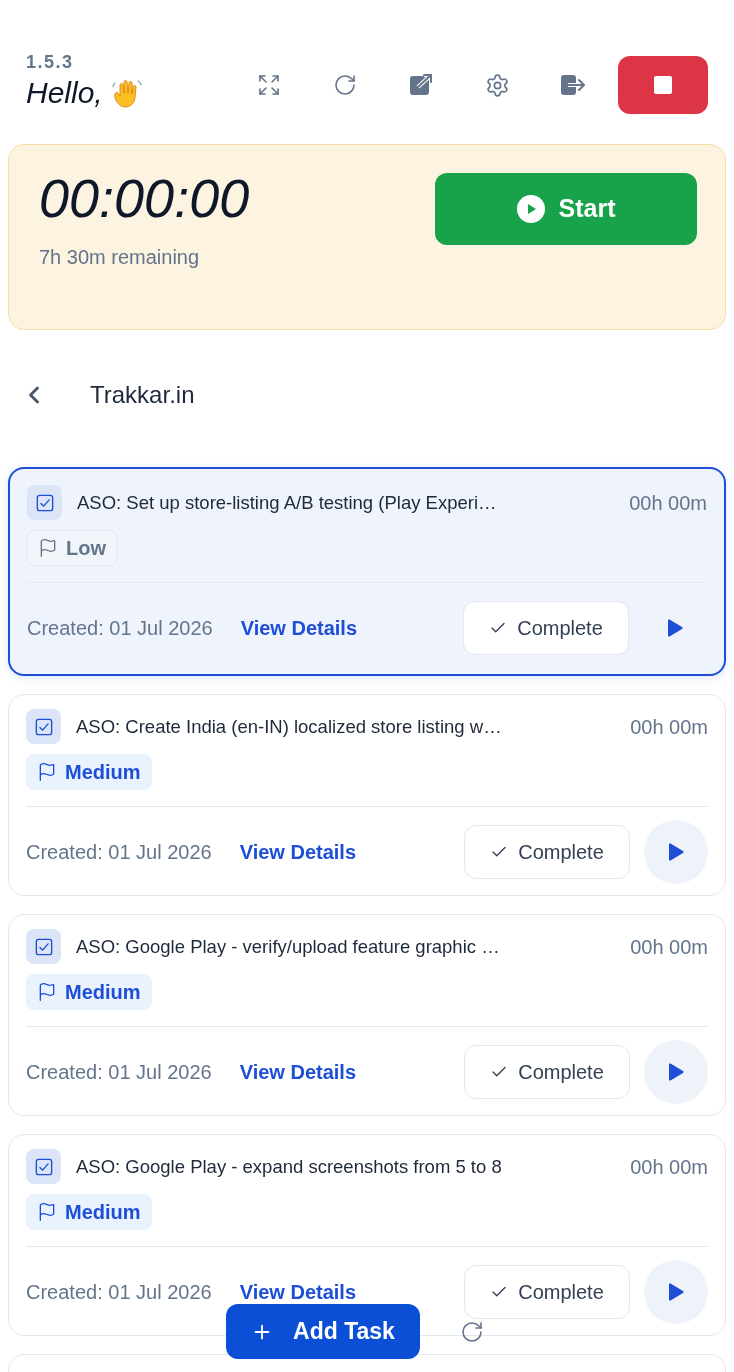  Describe the element at coordinates (323, 1331) in the screenshot. I see `add-task-button: Add Task` at that location.